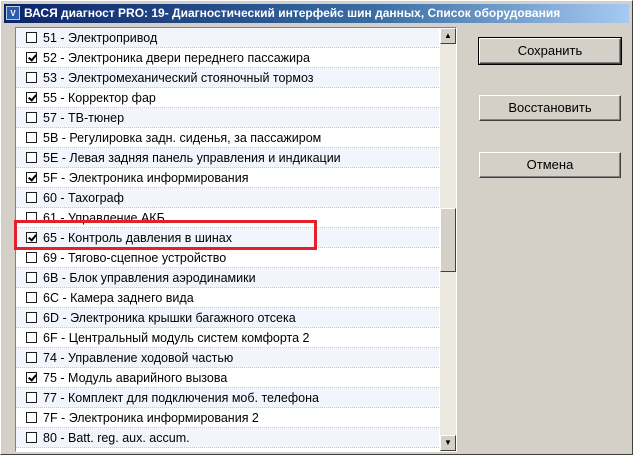 The width and height of the screenshot is (633, 455). I want to click on item-label: 7F - Электроника информирования 2, so click(151, 418).